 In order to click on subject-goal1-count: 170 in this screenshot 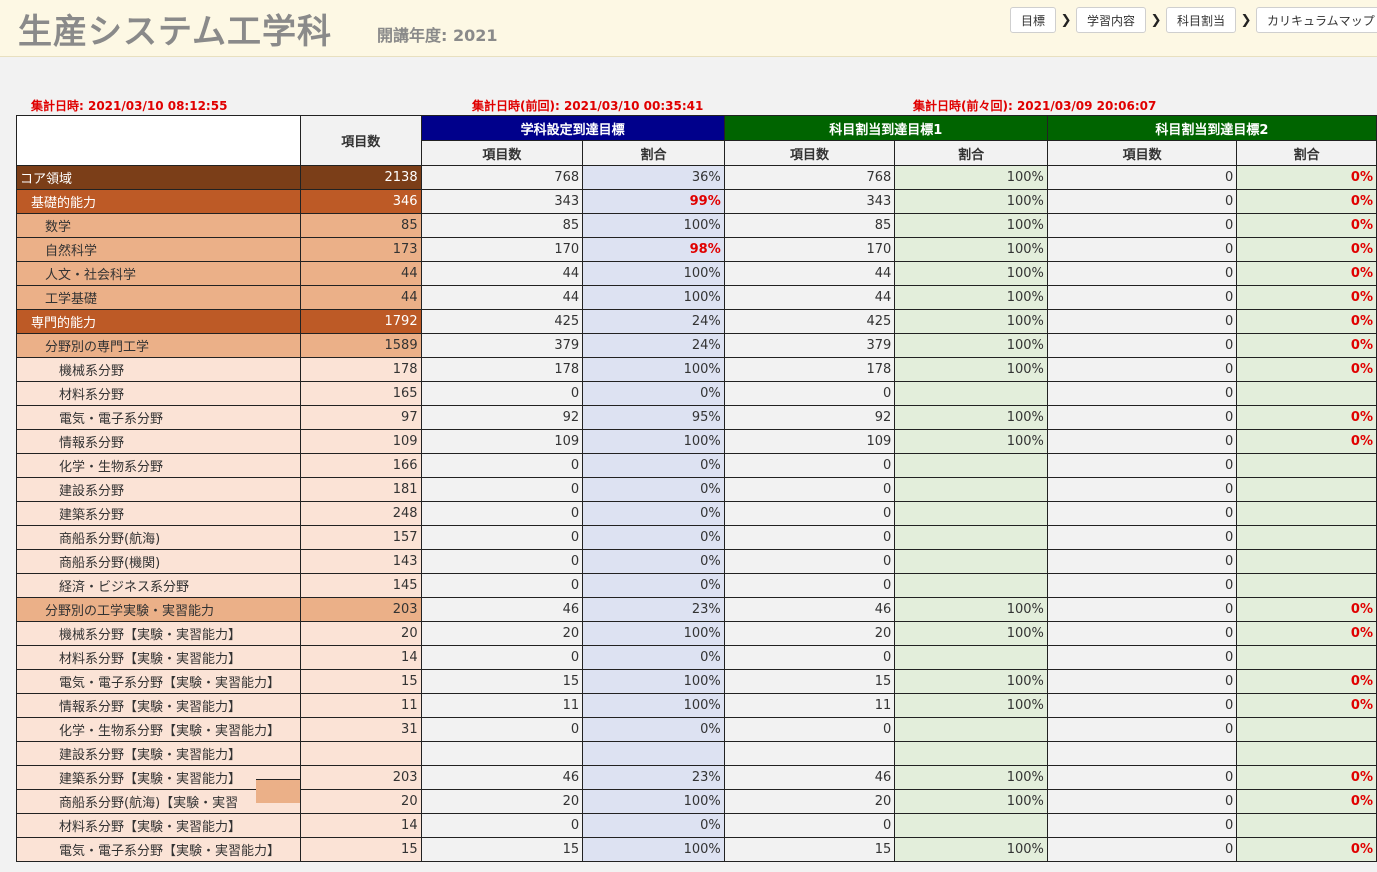, I will do `click(809, 249)`.